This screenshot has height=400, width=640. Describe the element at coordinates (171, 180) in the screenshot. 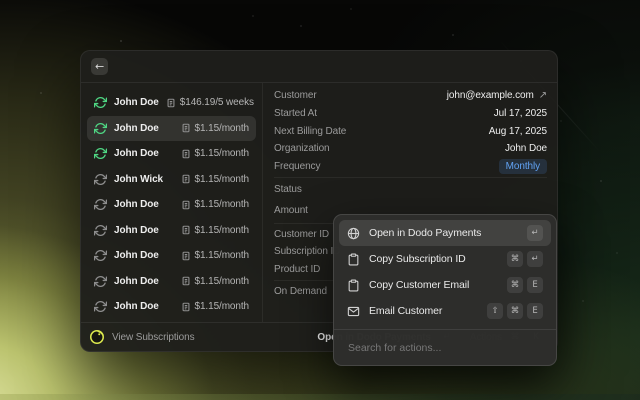

I see `subscription-list-item: John Wick $1.15/month` at that location.